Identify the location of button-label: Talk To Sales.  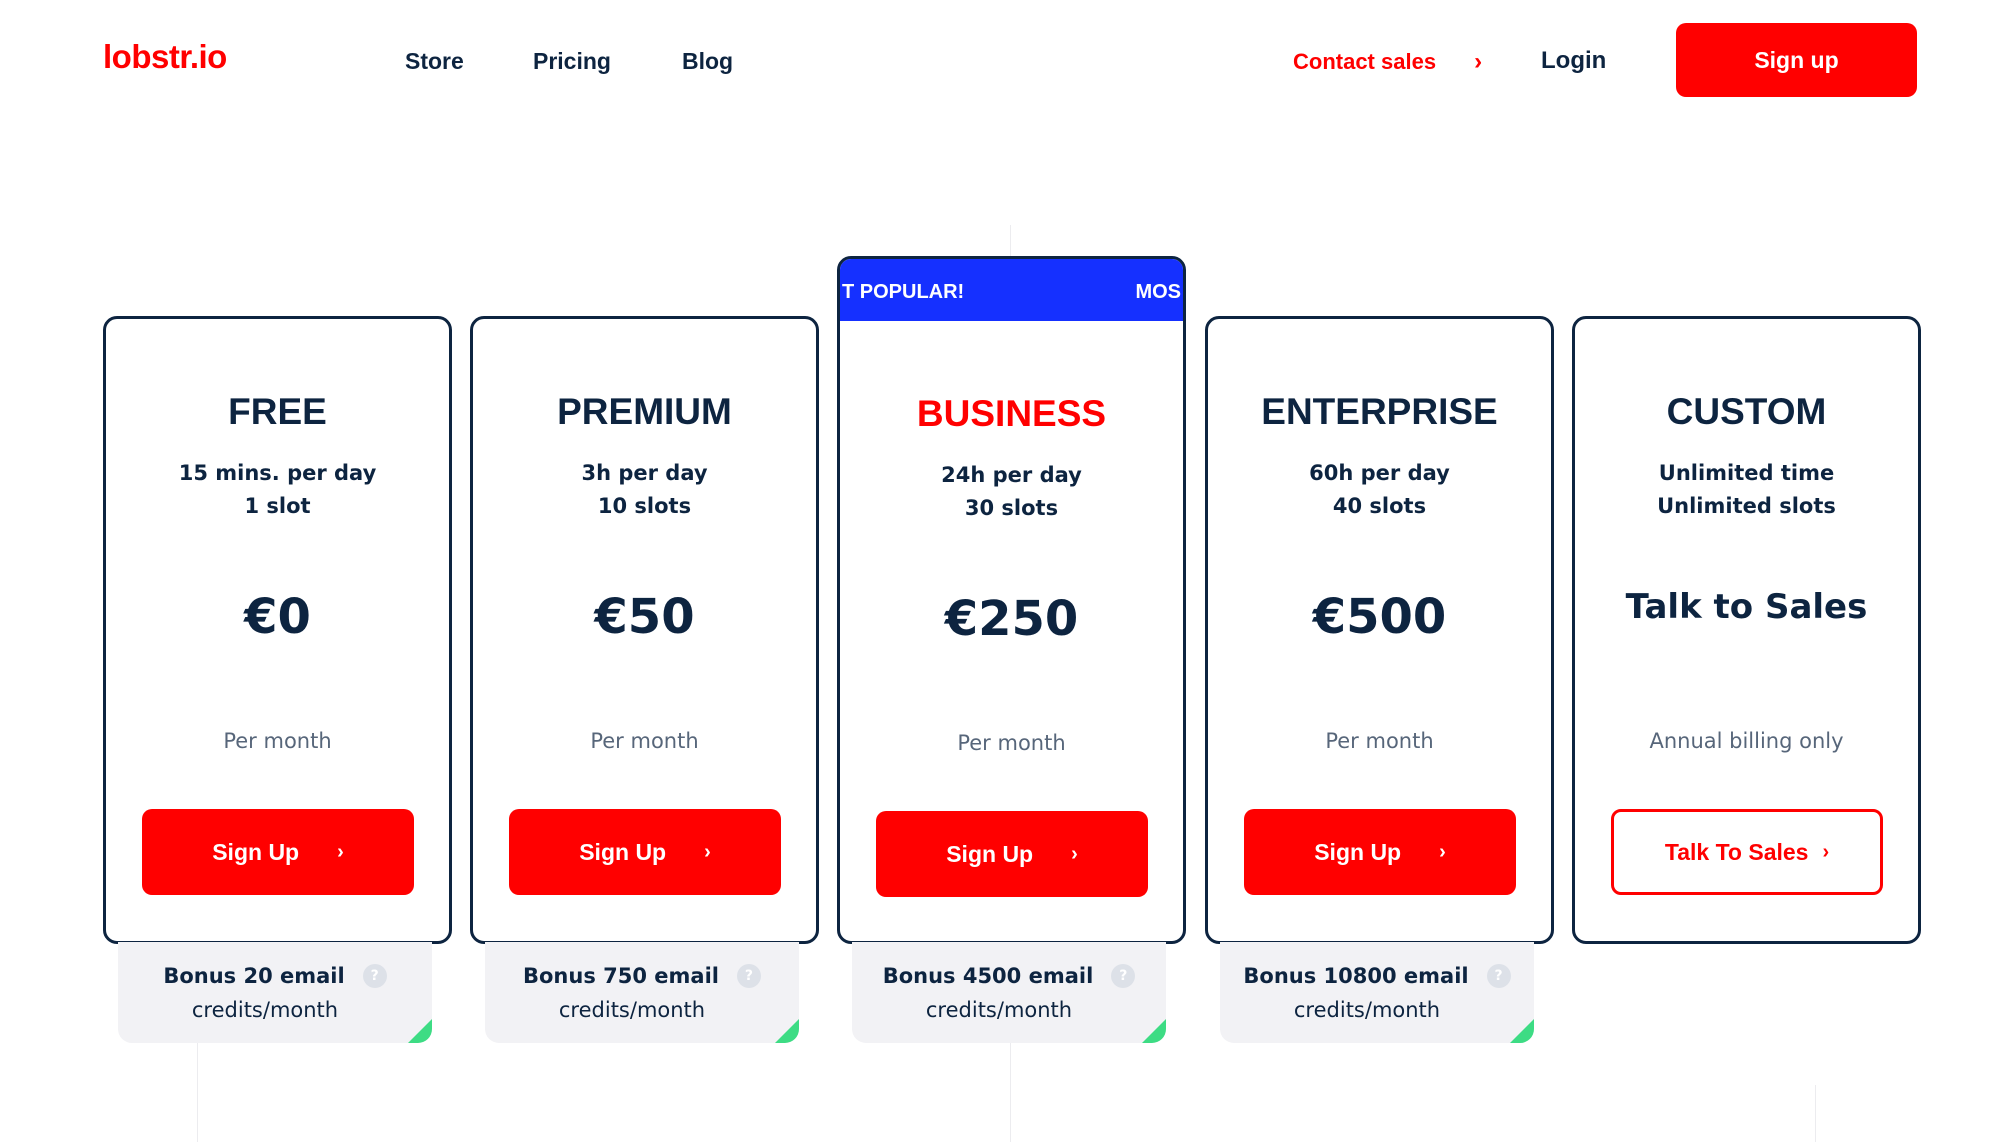
(1736, 851).